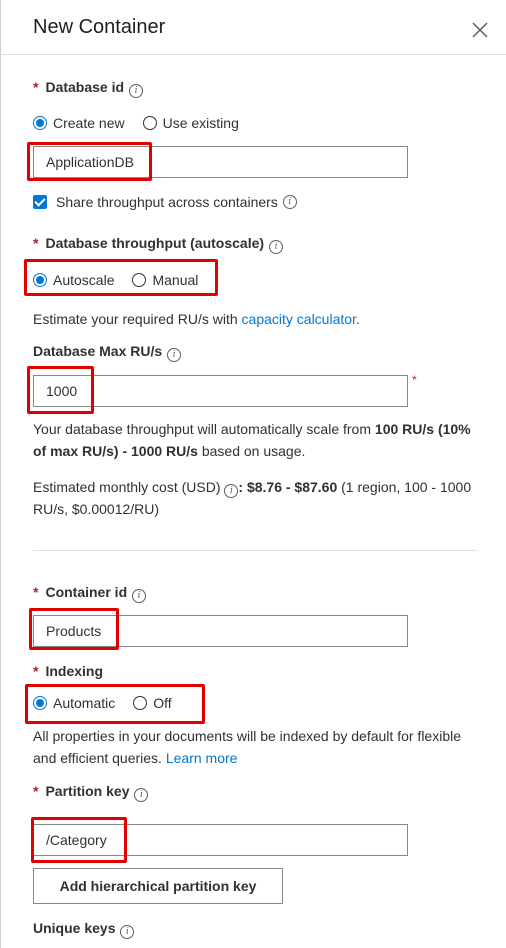 This screenshot has width=506, height=948. I want to click on radio-use-existing: Use existing, so click(190, 123).